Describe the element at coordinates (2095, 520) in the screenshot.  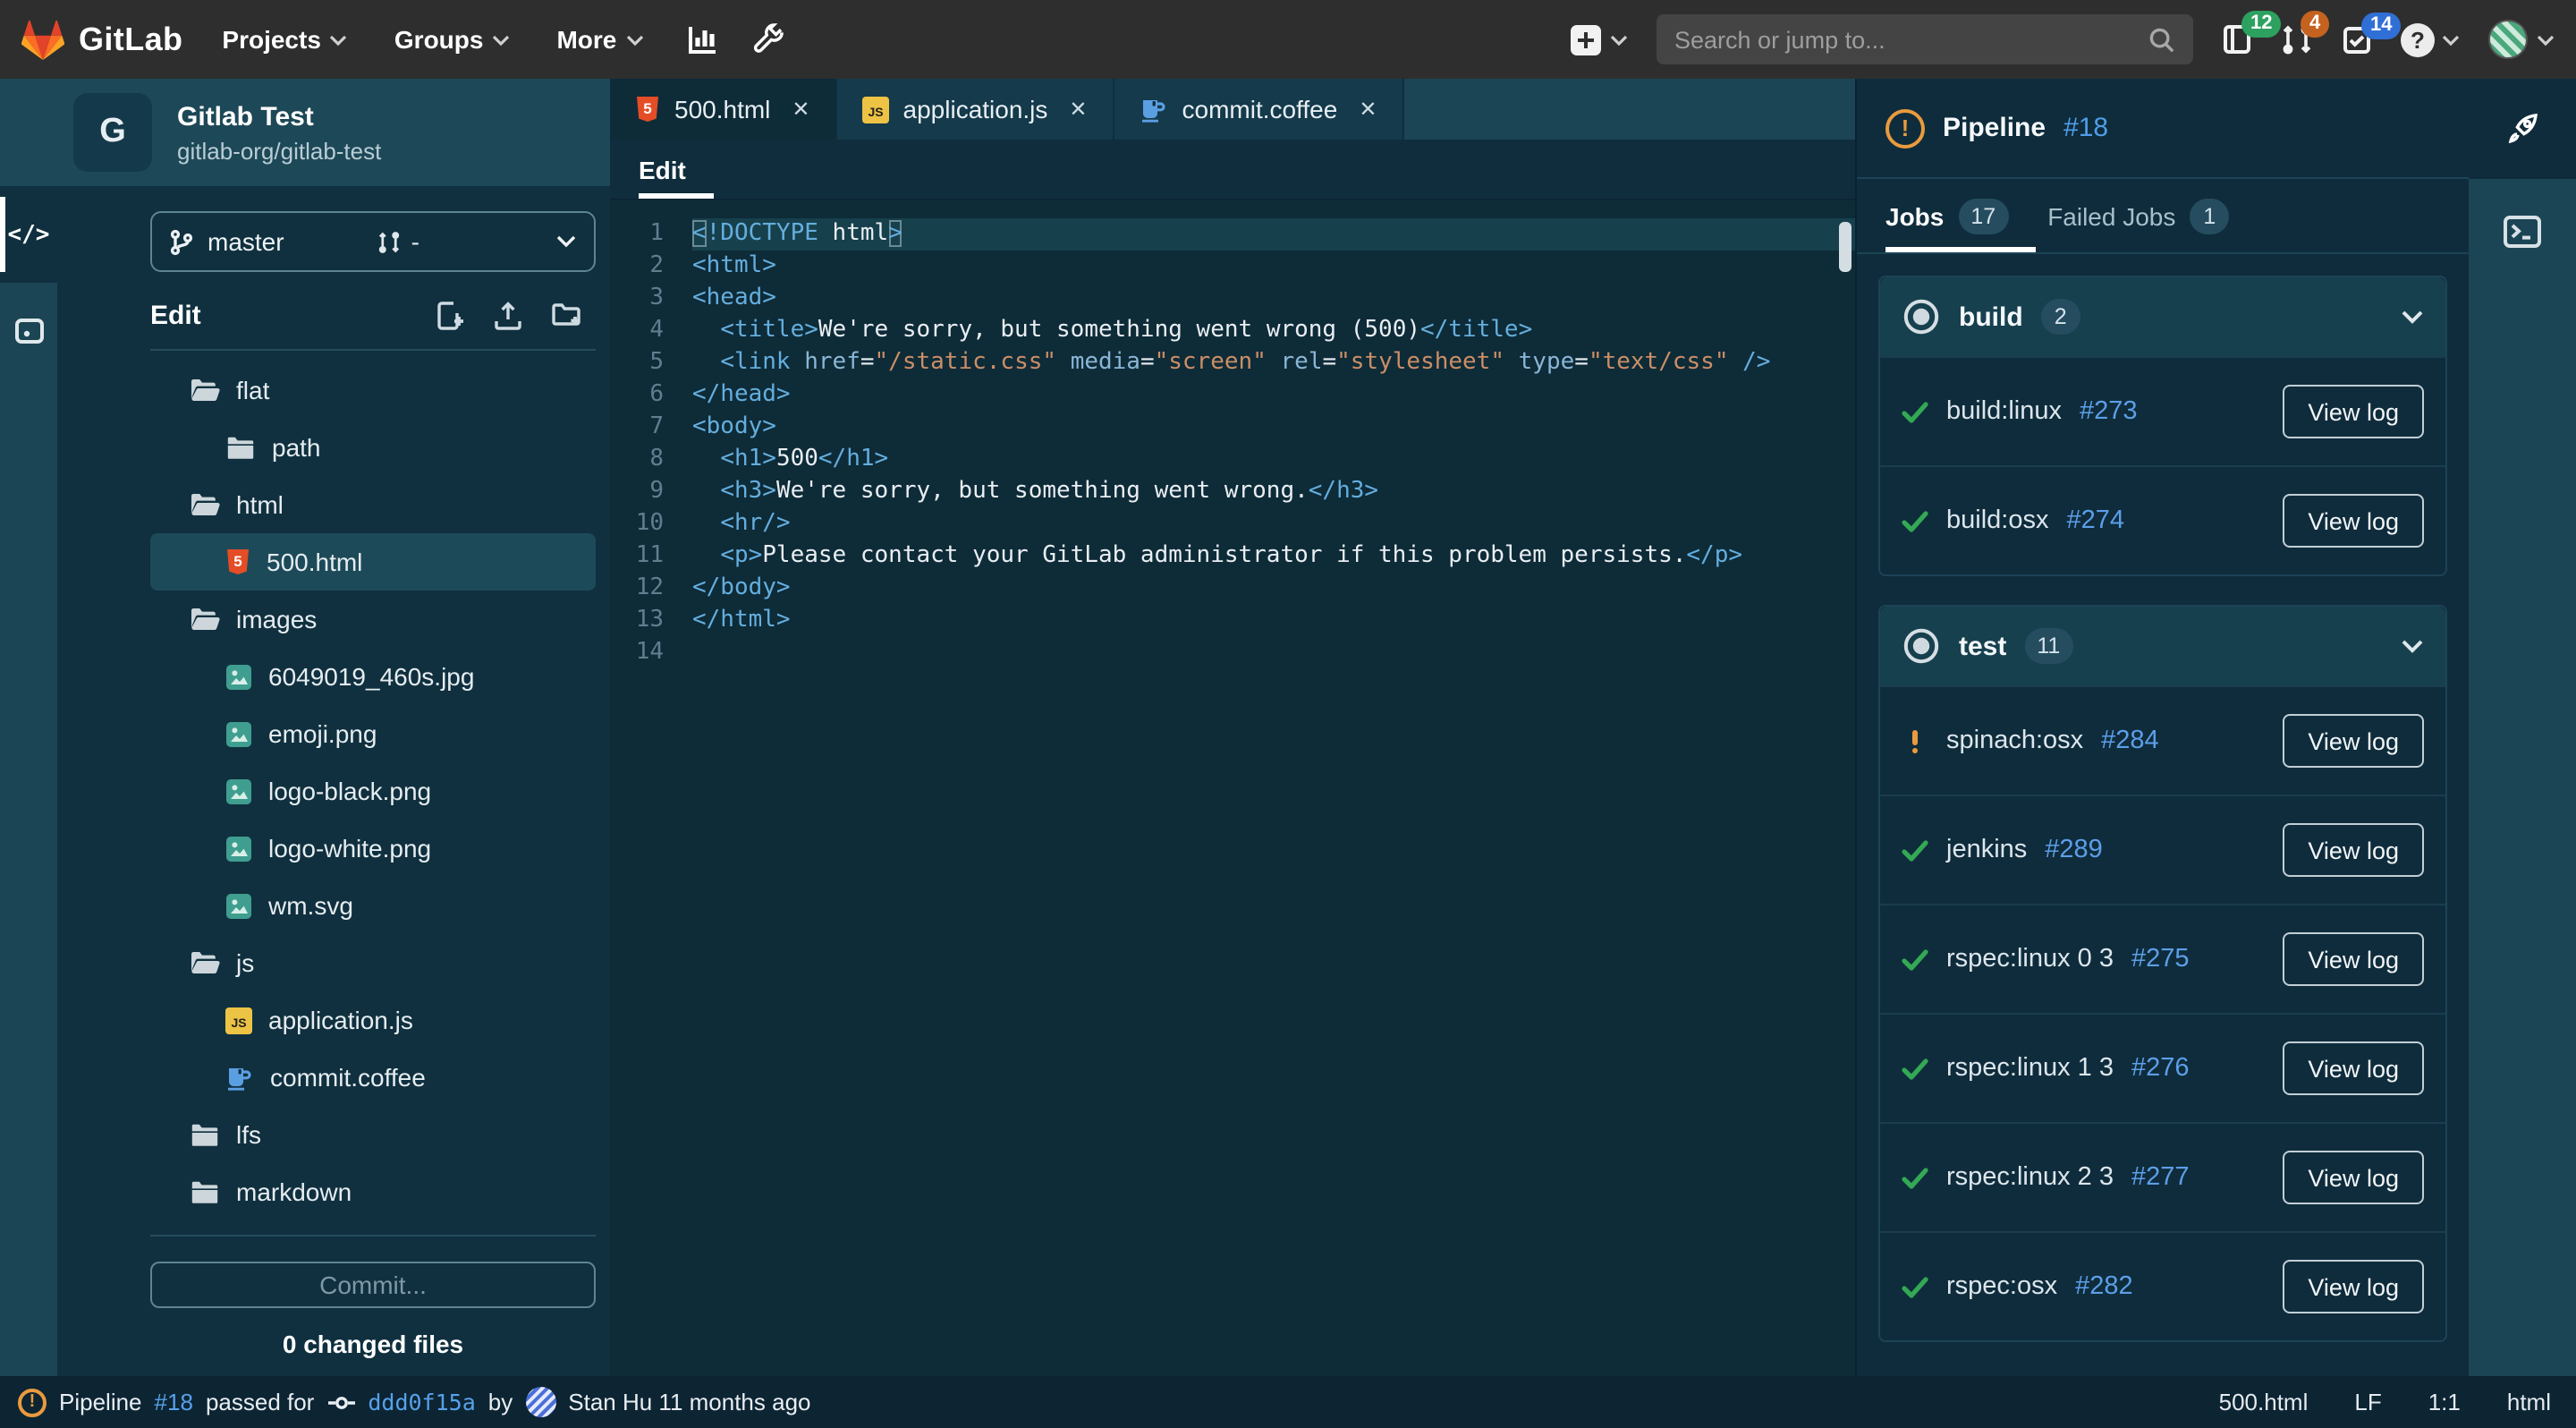
I see `job-id-link: #274` at that location.